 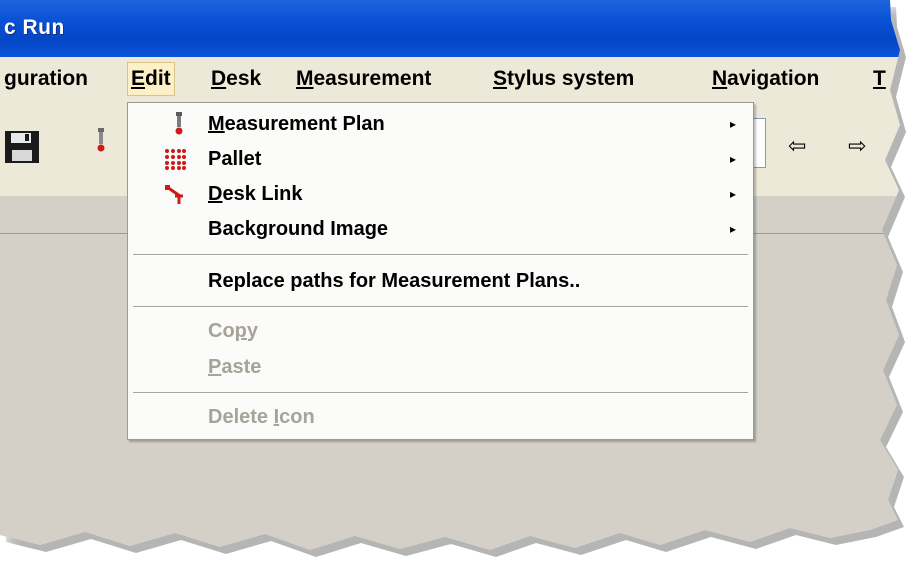 I want to click on menu-item-copy: Copy, so click(x=233, y=331).